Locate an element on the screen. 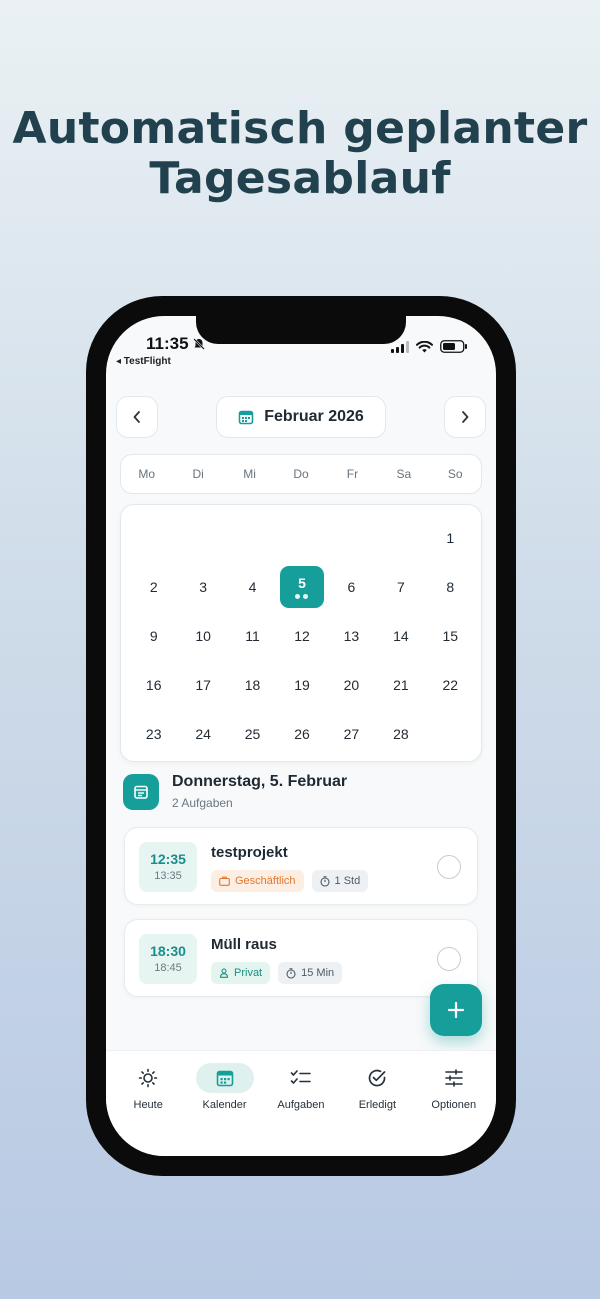  task-dots is located at coordinates (302, 596).